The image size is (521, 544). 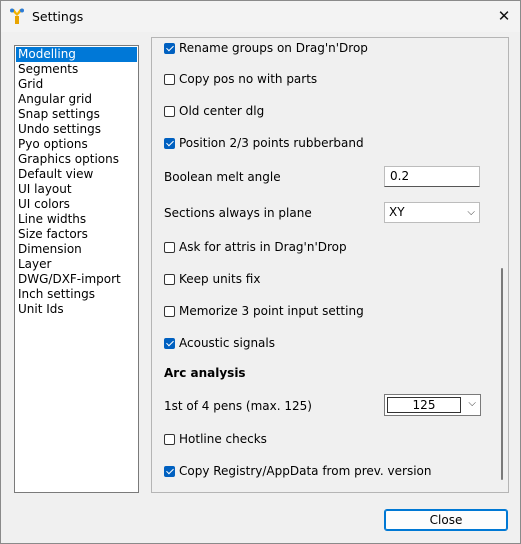 What do you see at coordinates (227, 343) in the screenshot?
I see `acoustic-signals-label: Acoustic signals` at bounding box center [227, 343].